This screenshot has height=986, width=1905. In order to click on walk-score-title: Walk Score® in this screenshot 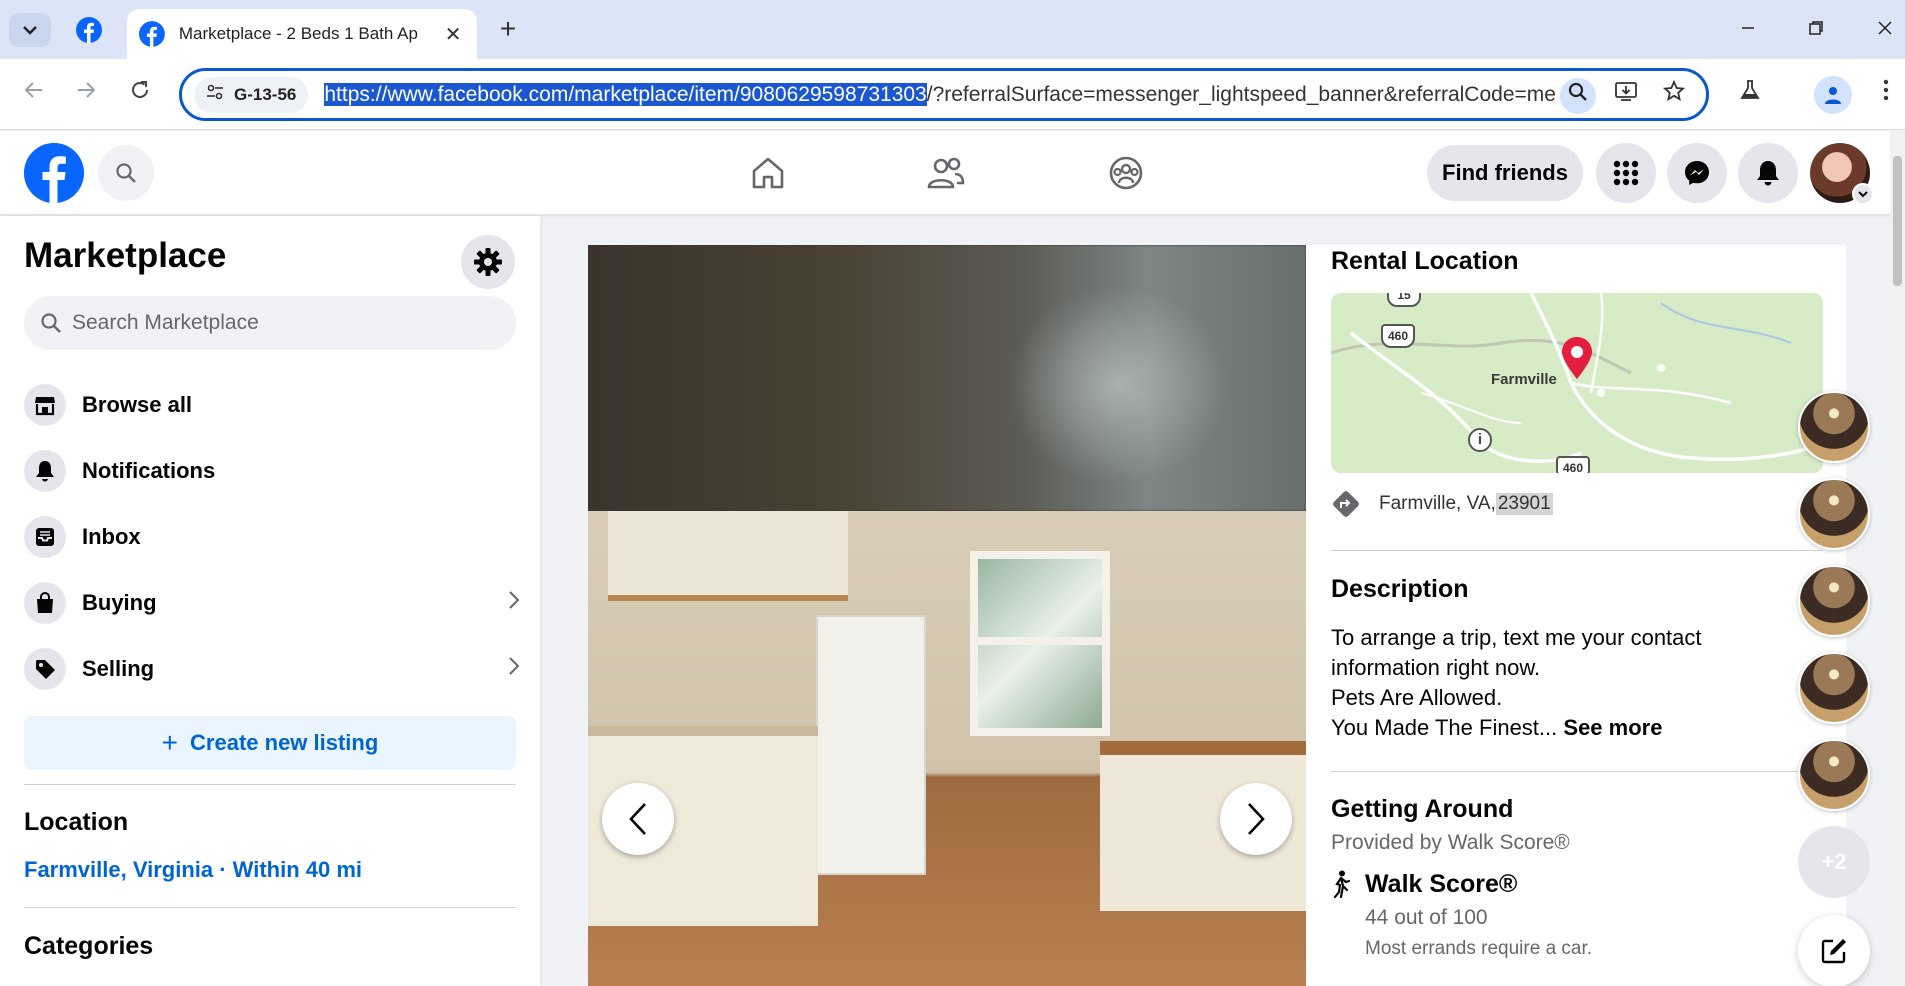, I will do `click(1441, 884)`.